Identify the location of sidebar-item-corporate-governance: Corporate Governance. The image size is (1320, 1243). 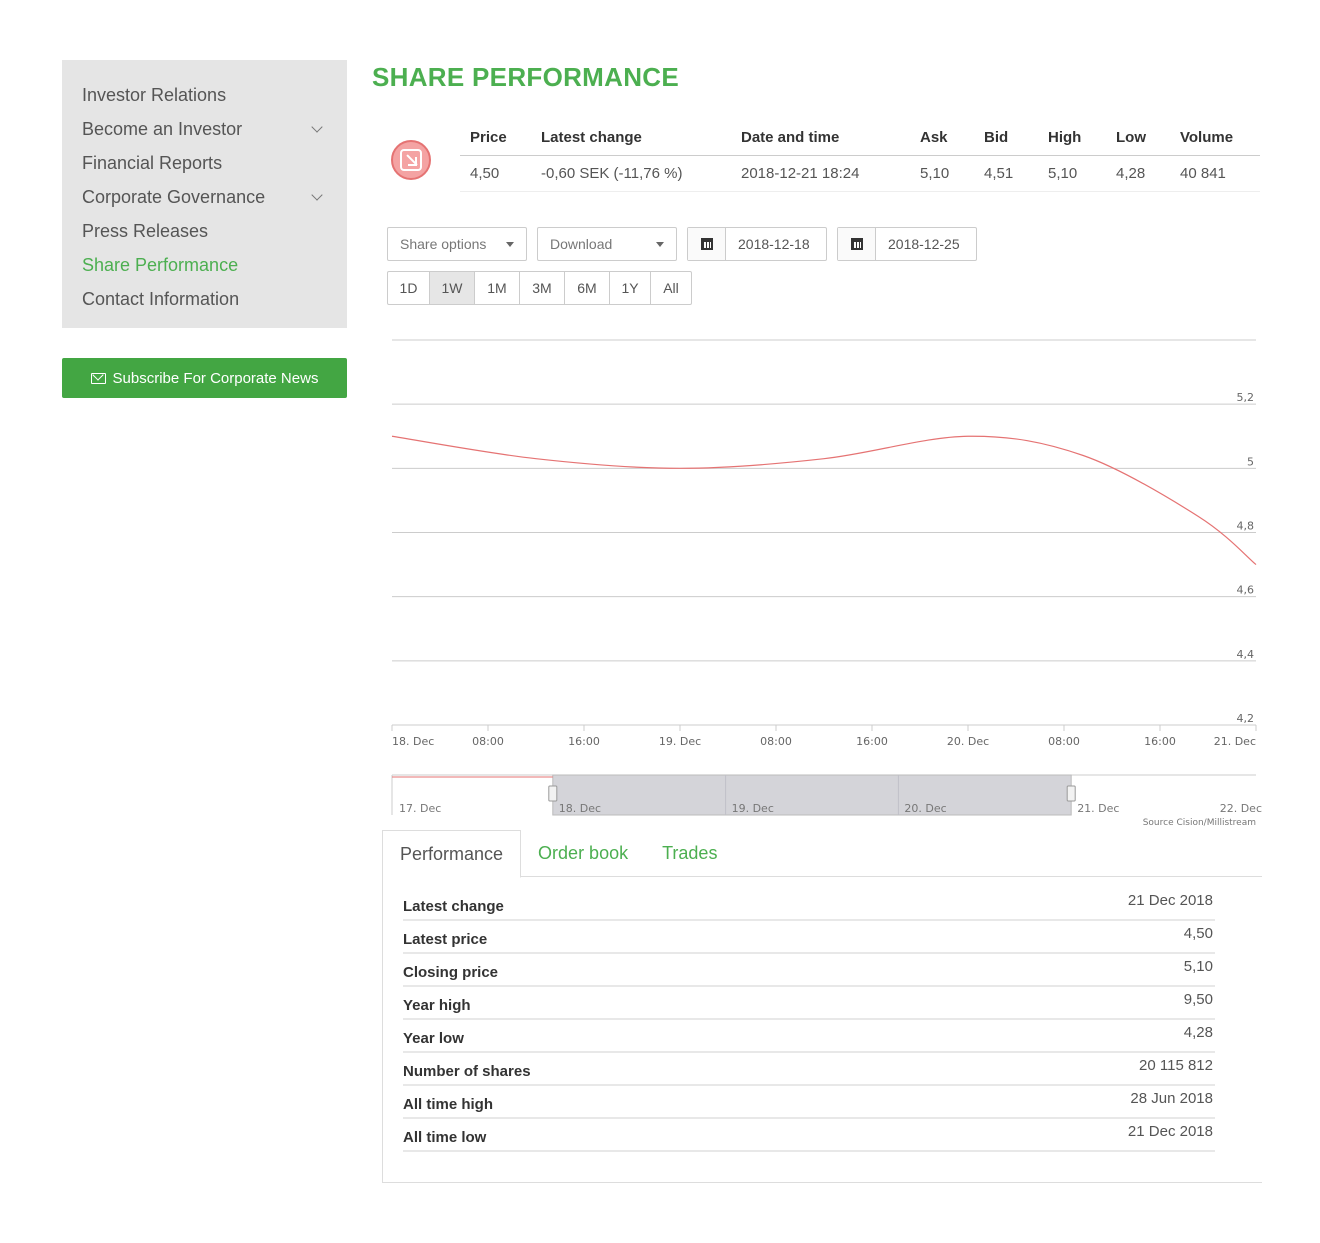
(204, 197).